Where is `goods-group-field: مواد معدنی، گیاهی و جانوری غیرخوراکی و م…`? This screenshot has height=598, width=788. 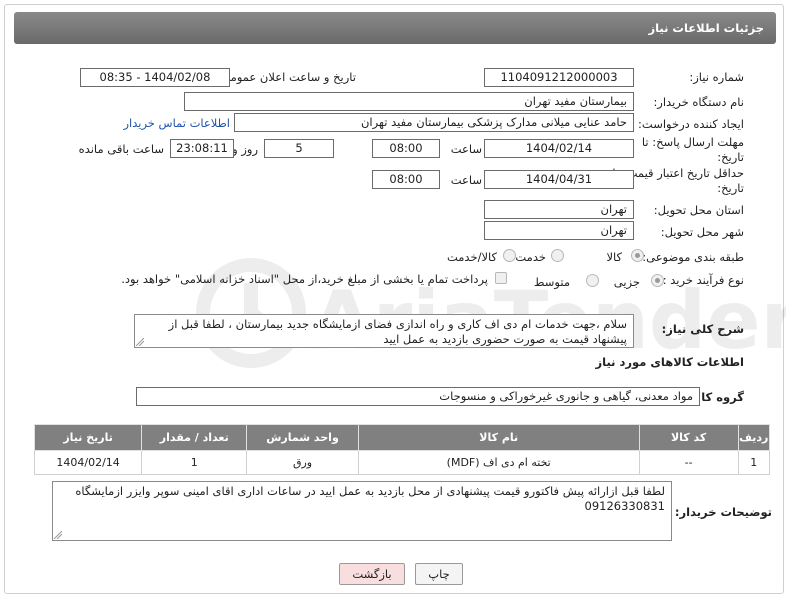 goods-group-field: مواد معدنی، گیاهی و جانوری غیرخوراکی و م… is located at coordinates (418, 396).